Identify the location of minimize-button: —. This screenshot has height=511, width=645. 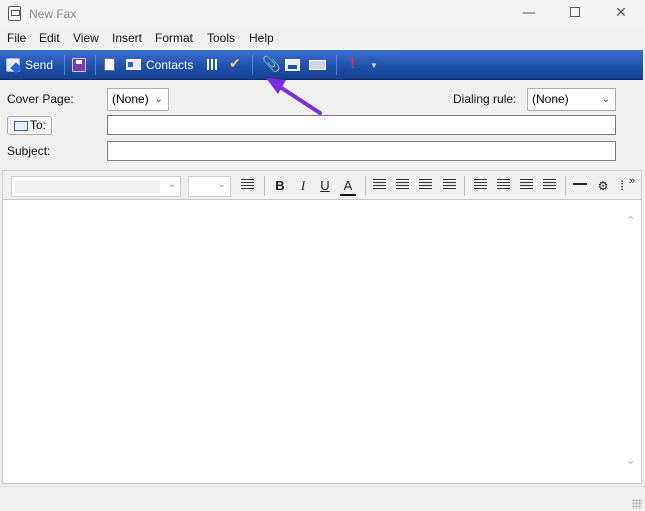
(529, 14).